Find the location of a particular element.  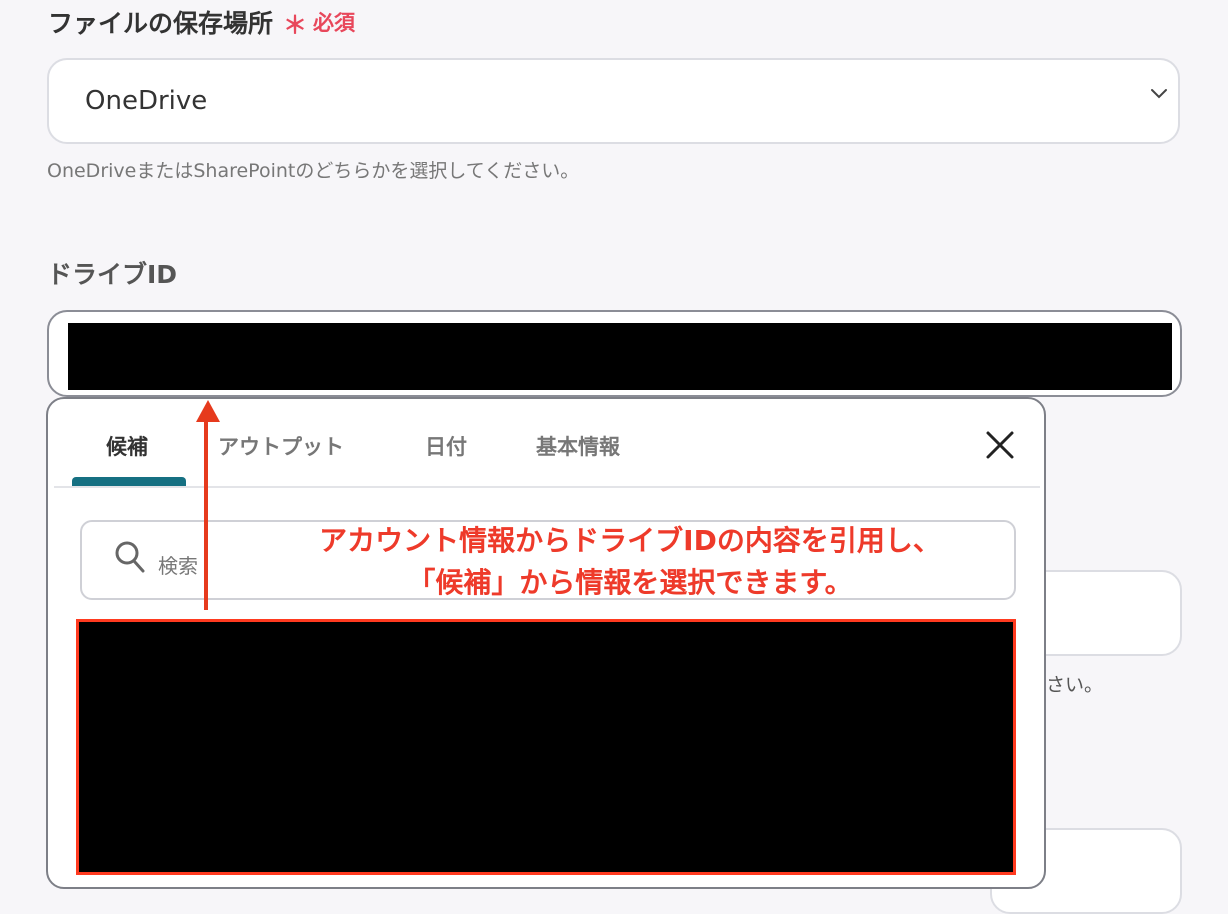

required-mark: ＊ is located at coordinates (295, 24).